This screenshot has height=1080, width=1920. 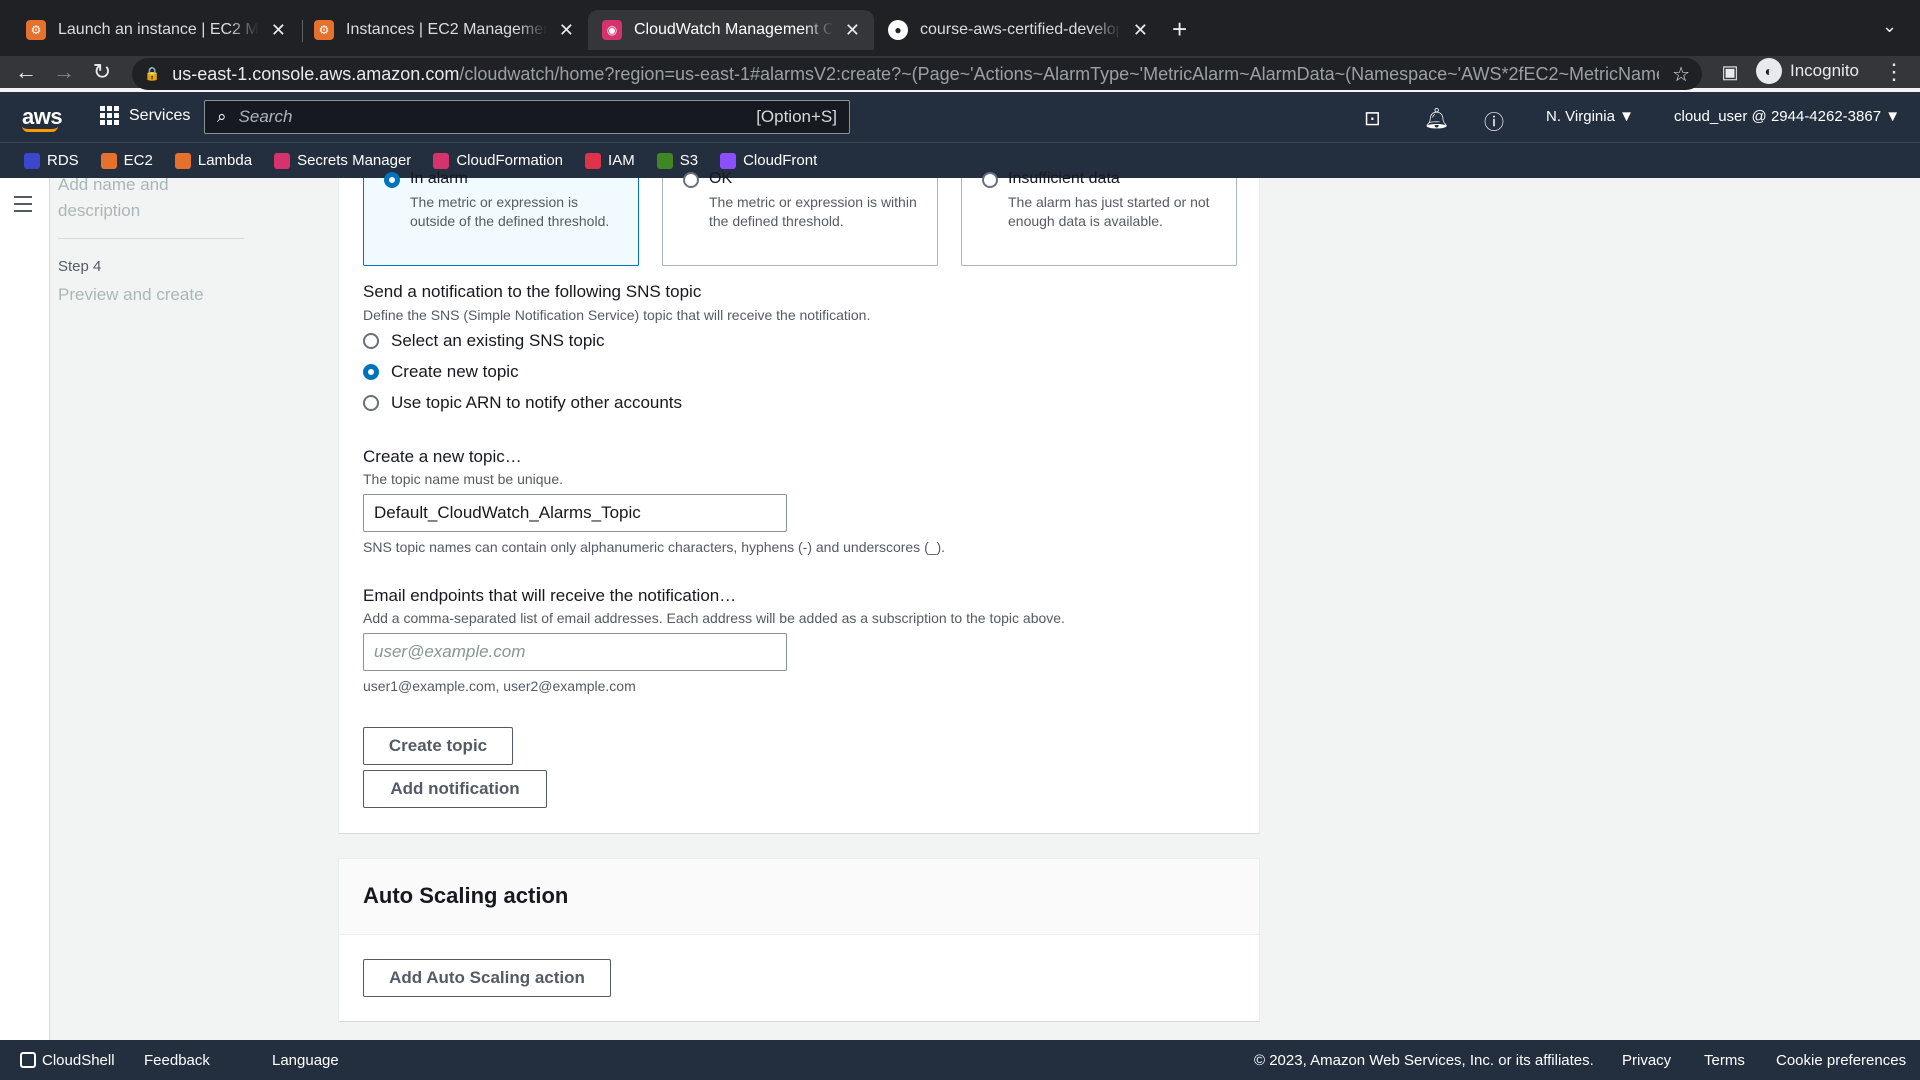 I want to click on tab-title: Instances | EC2 Management Console, so click(x=446, y=29).